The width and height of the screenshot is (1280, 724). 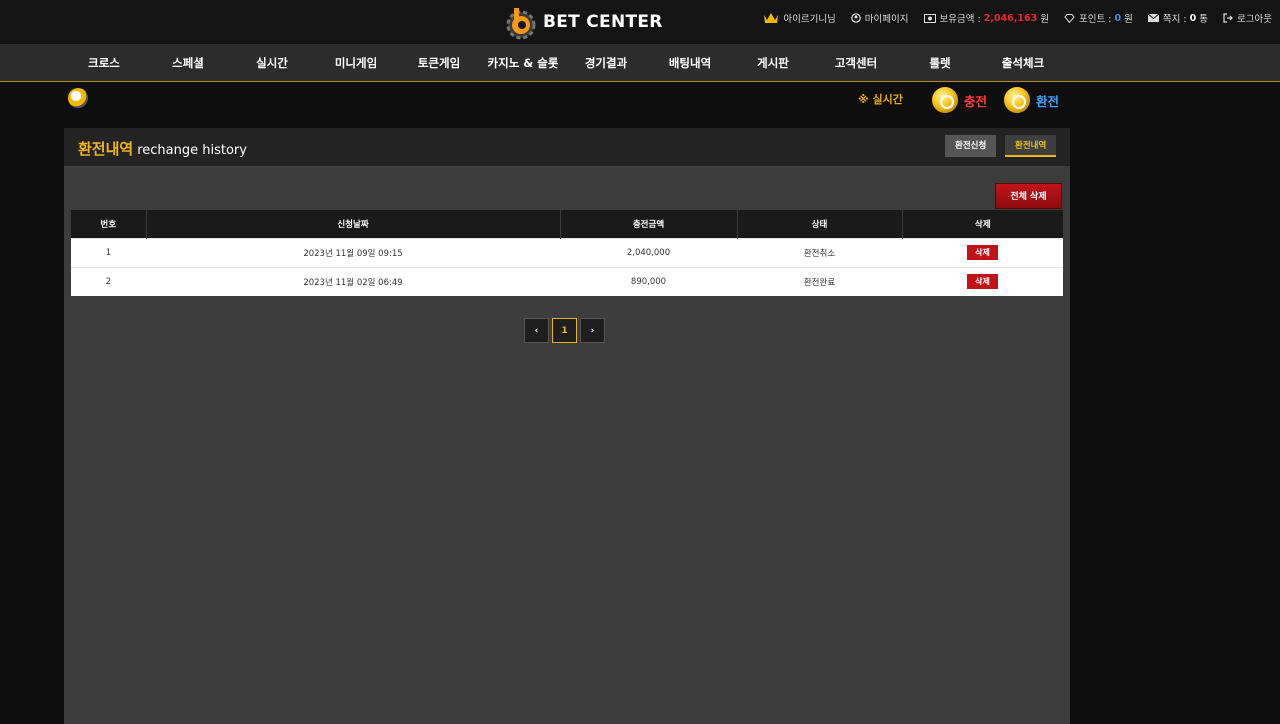 I want to click on nav-item-cross: 크로스, so click(x=104, y=63).